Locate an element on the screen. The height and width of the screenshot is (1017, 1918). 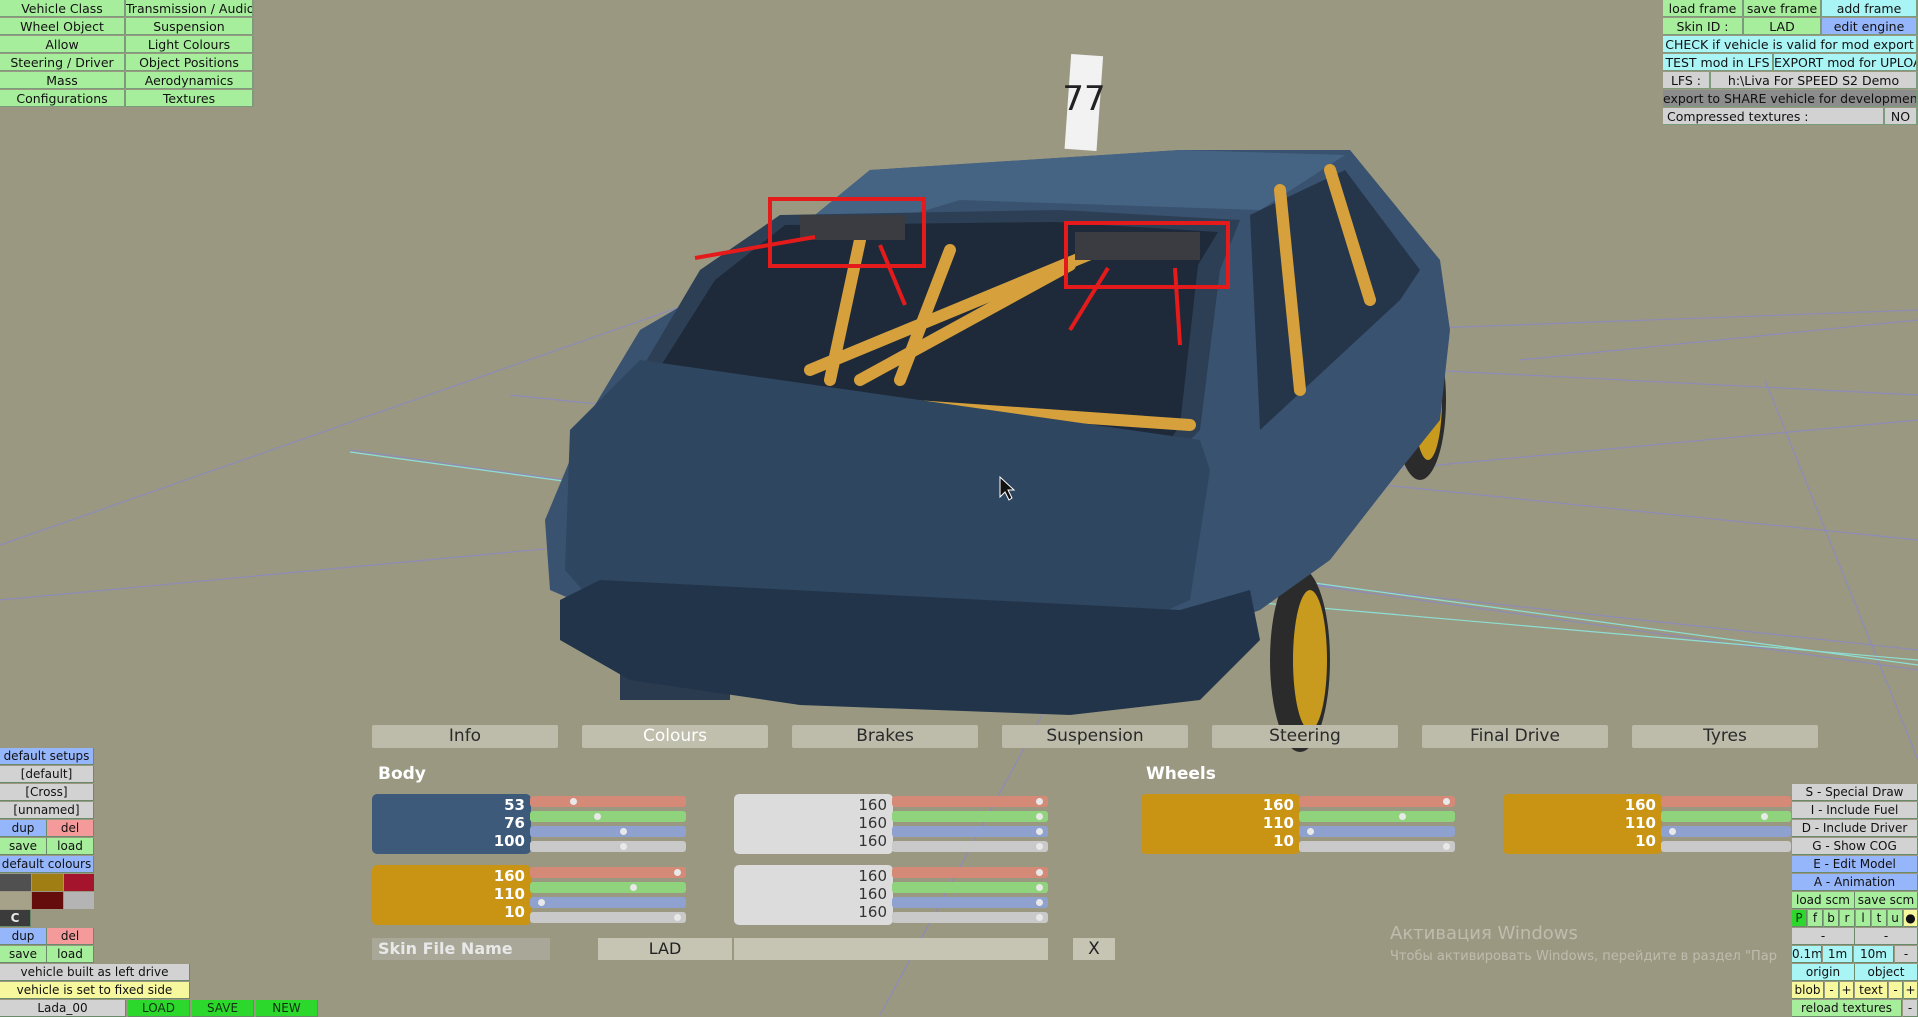
blob-minus-button: - is located at coordinates (1832, 990).